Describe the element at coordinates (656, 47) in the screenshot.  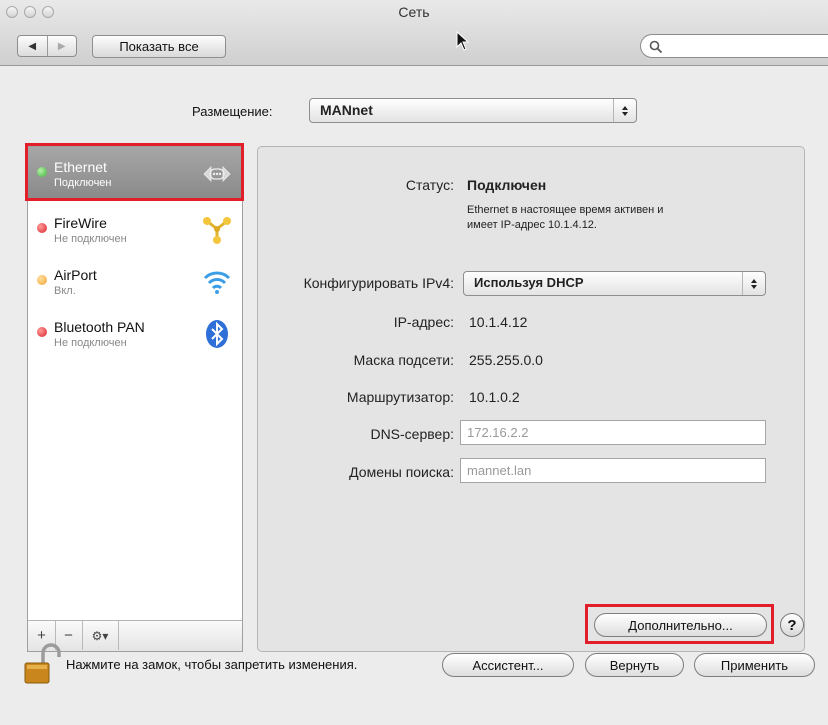
I see `search-icon` at that location.